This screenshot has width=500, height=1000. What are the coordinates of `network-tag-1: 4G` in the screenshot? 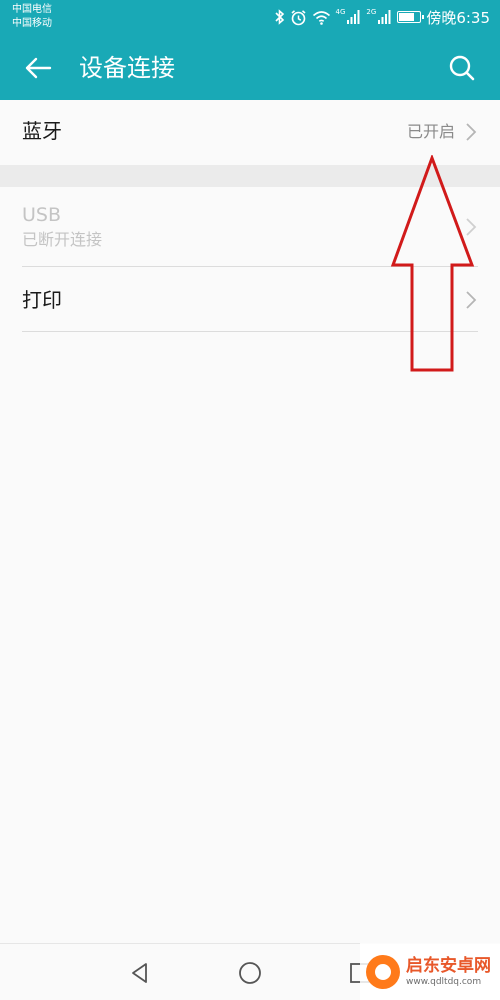 It's located at (340, 12).